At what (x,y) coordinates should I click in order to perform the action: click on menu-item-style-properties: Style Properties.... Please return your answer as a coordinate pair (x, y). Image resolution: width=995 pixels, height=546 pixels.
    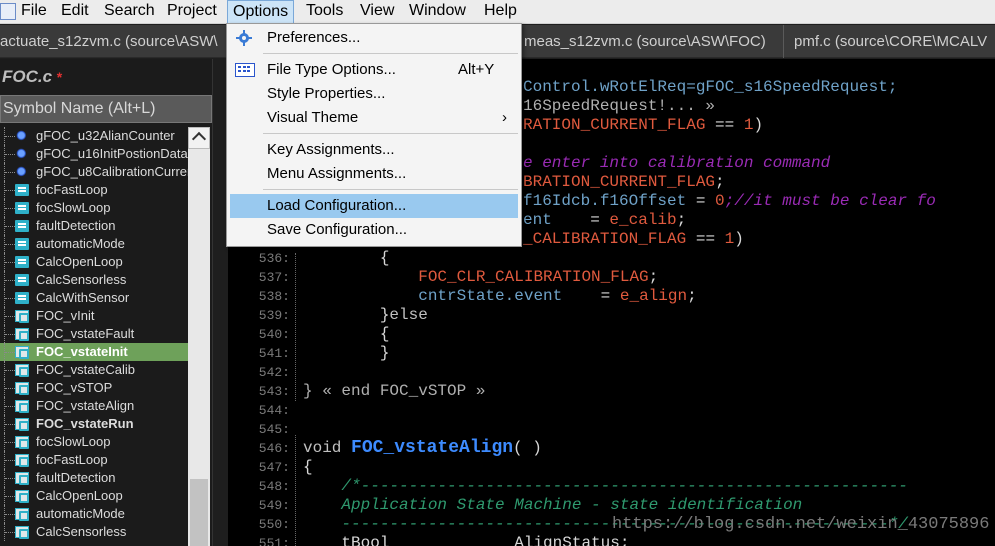
    Looking at the image, I should click on (374, 94).